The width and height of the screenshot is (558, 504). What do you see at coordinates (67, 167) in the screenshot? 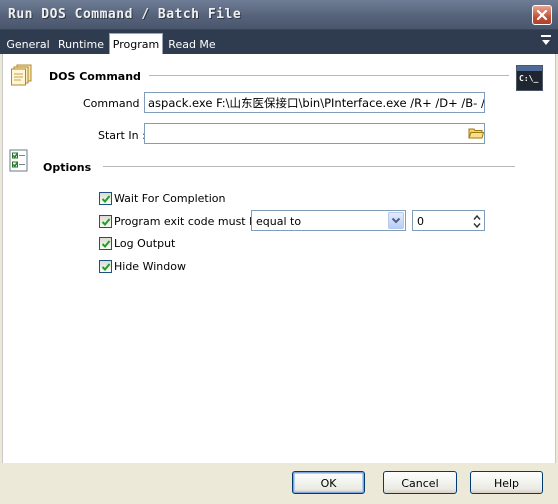
I see `options-heading: Options` at bounding box center [67, 167].